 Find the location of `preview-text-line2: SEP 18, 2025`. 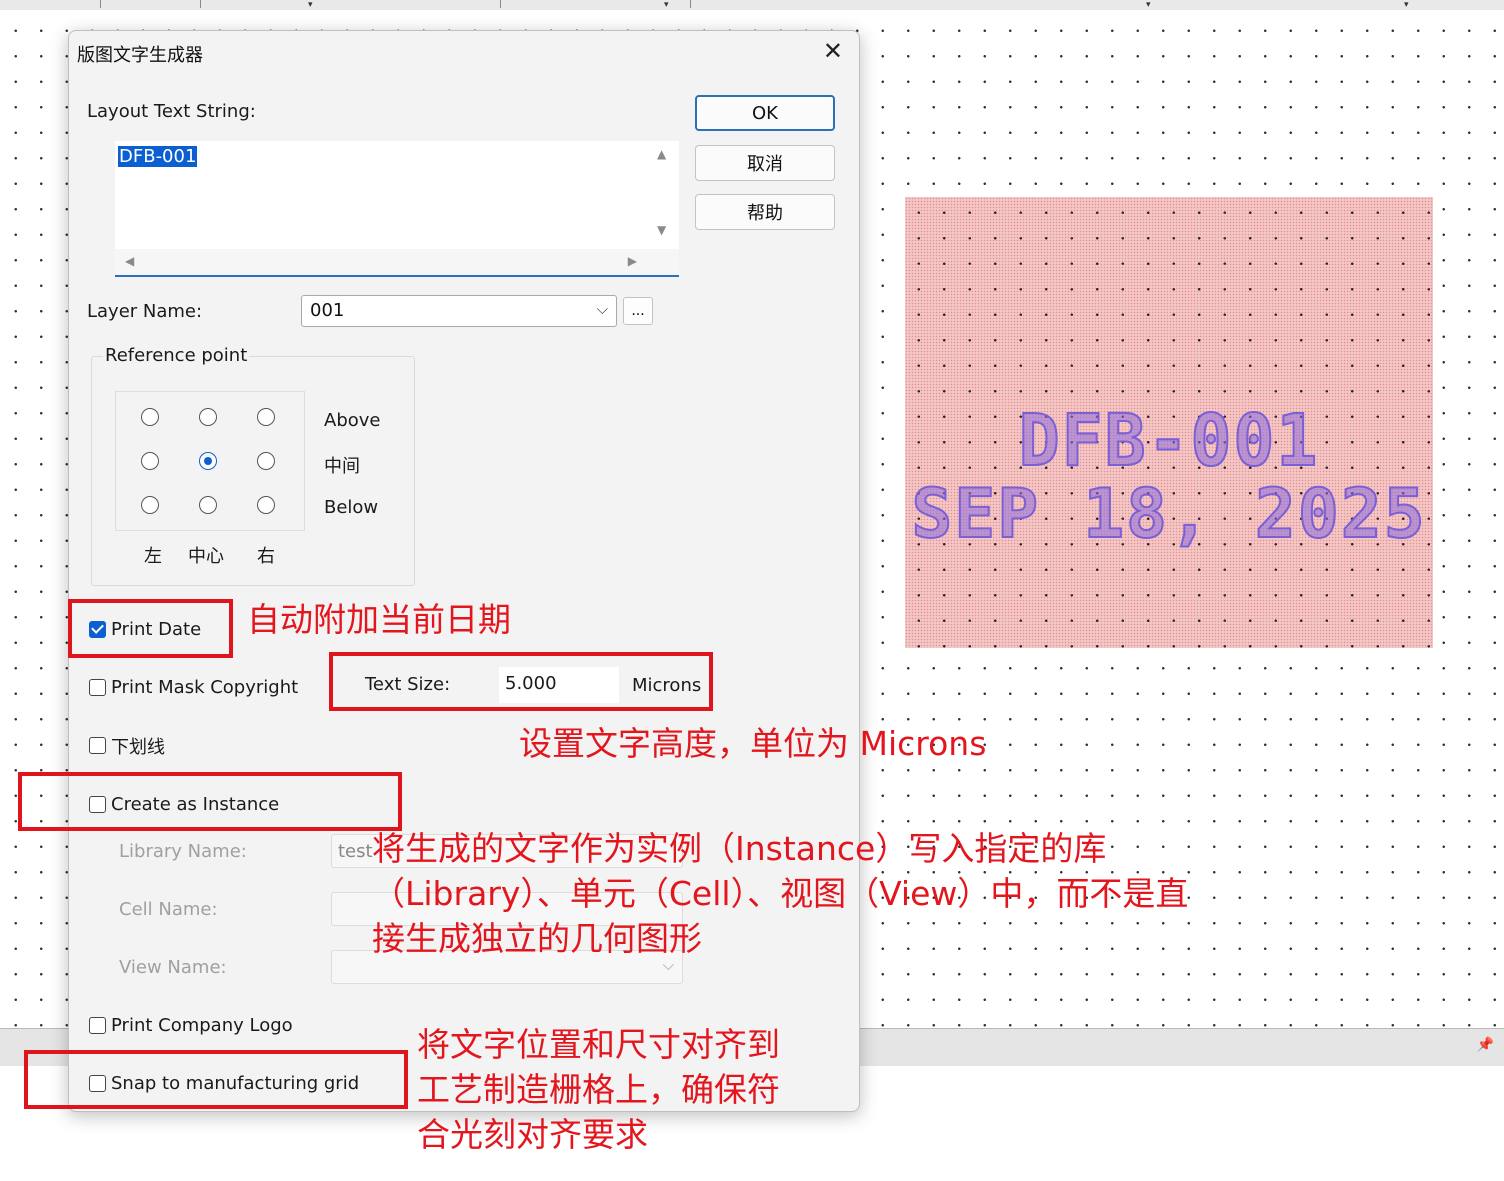

preview-text-line2: SEP 18, 2025 is located at coordinates (1168, 514).